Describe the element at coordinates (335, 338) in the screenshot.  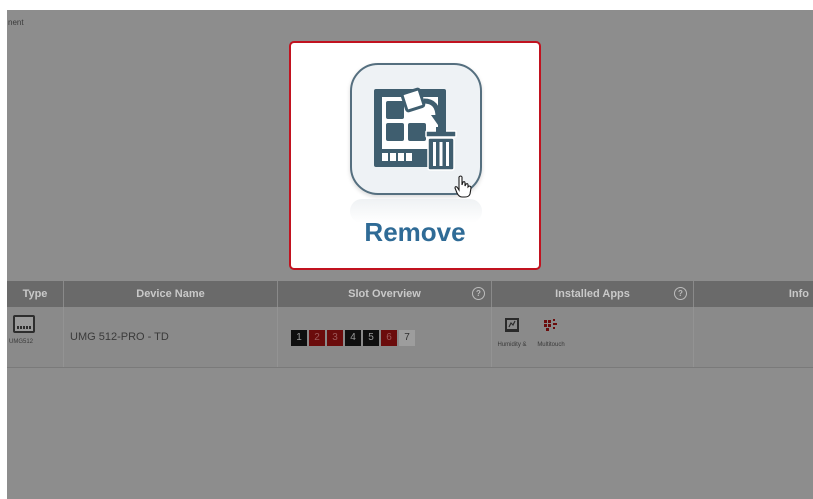
I see `slot-3: 3` at that location.